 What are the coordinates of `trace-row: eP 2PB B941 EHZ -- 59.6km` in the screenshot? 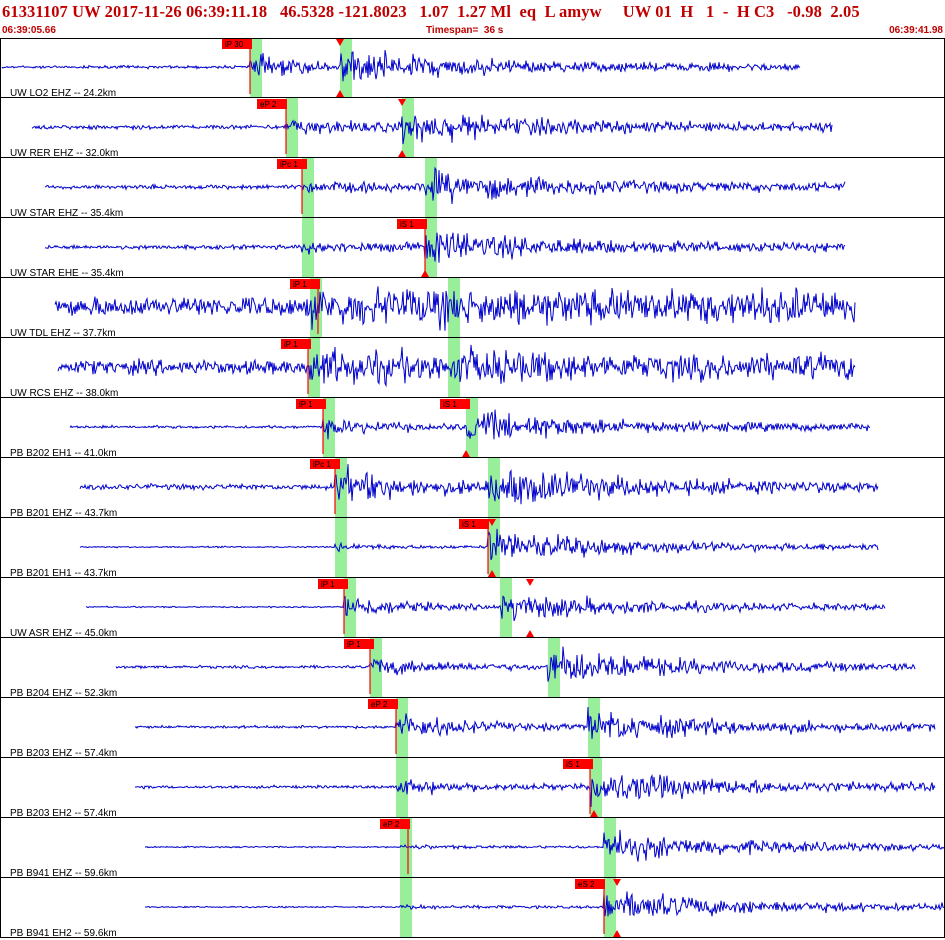 It's located at (472, 848).